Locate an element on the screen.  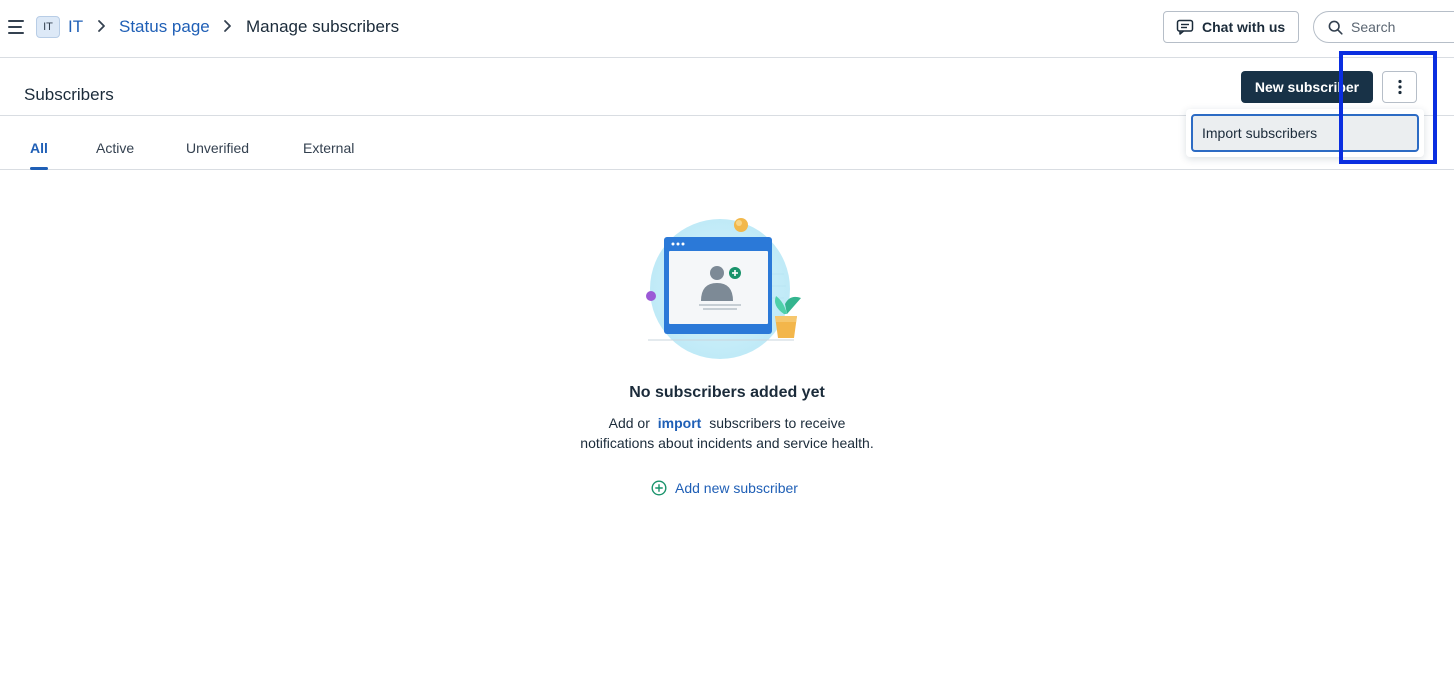
tab-external: External is located at coordinates (328, 148).